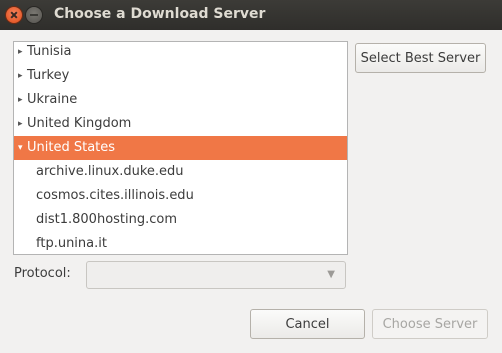 The image size is (502, 353). I want to click on window-title: Choose a Download Server, so click(160, 14).